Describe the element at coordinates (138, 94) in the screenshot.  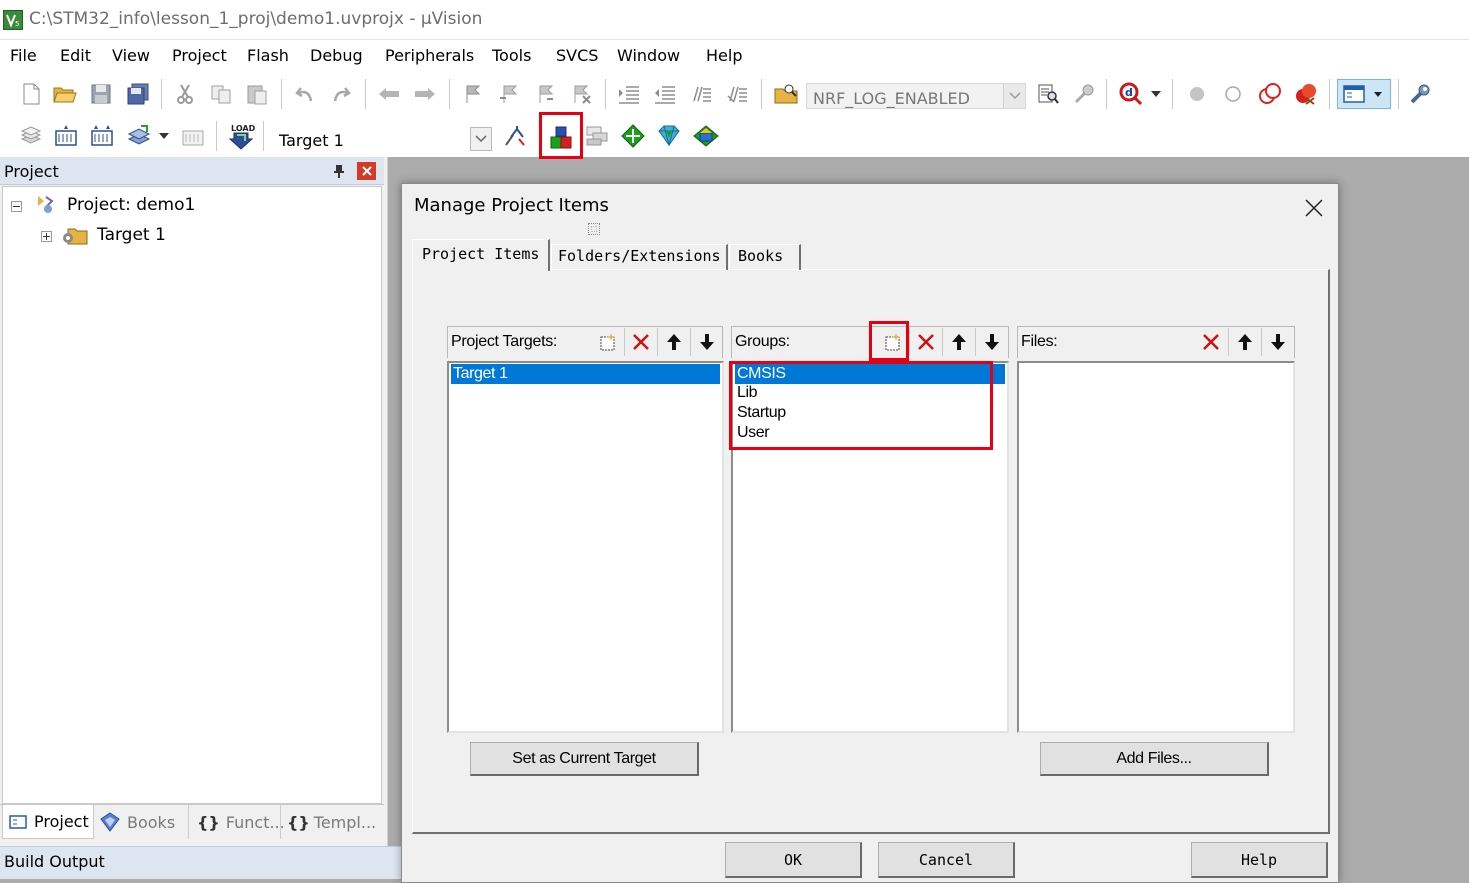
I see `save-all-icon` at that location.